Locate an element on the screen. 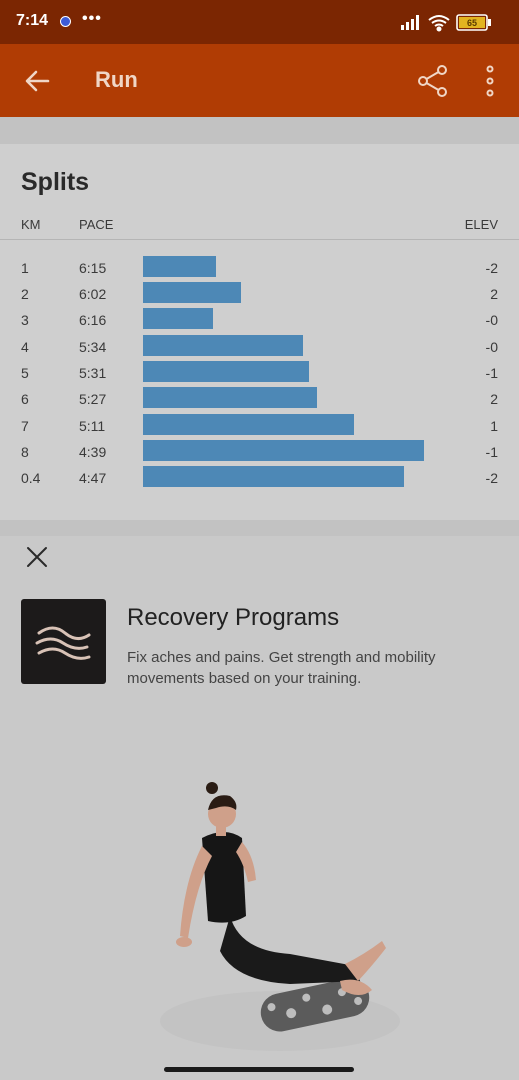 This screenshot has width=519, height=1080. close-icon is located at coordinates (37, 557).